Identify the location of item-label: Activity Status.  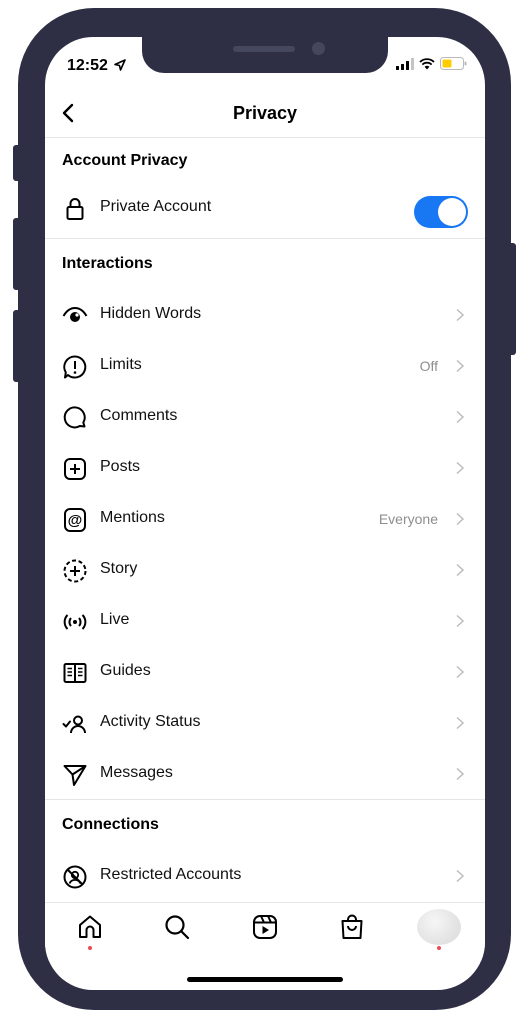
(150, 721).